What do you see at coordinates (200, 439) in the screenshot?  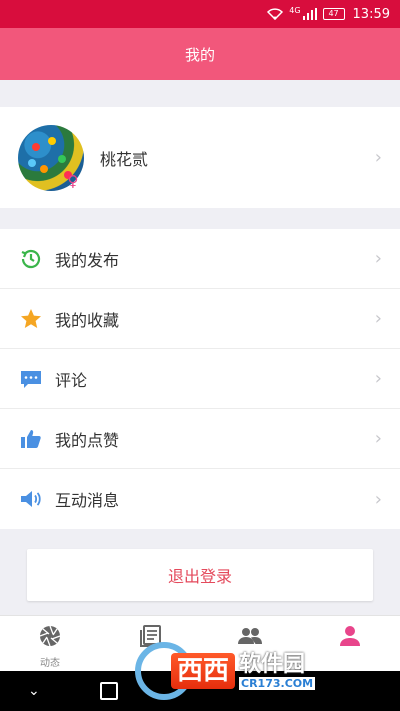 I see `menu-item-my-likes: 我的点赞 ›` at bounding box center [200, 439].